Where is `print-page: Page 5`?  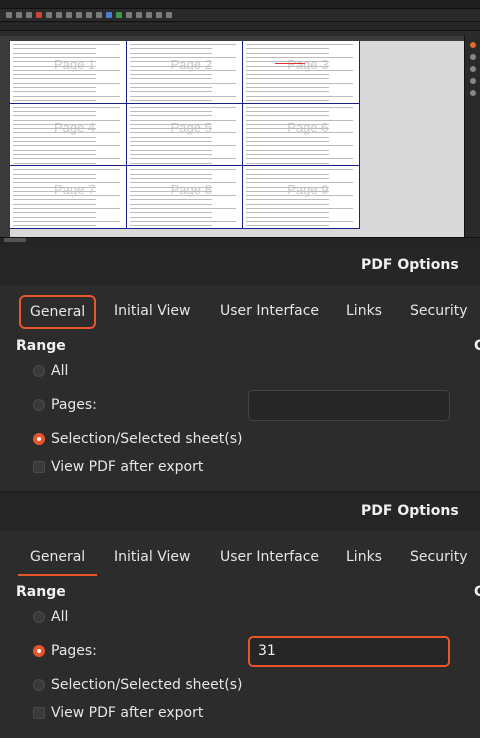 print-page: Page 5 is located at coordinates (185, 135).